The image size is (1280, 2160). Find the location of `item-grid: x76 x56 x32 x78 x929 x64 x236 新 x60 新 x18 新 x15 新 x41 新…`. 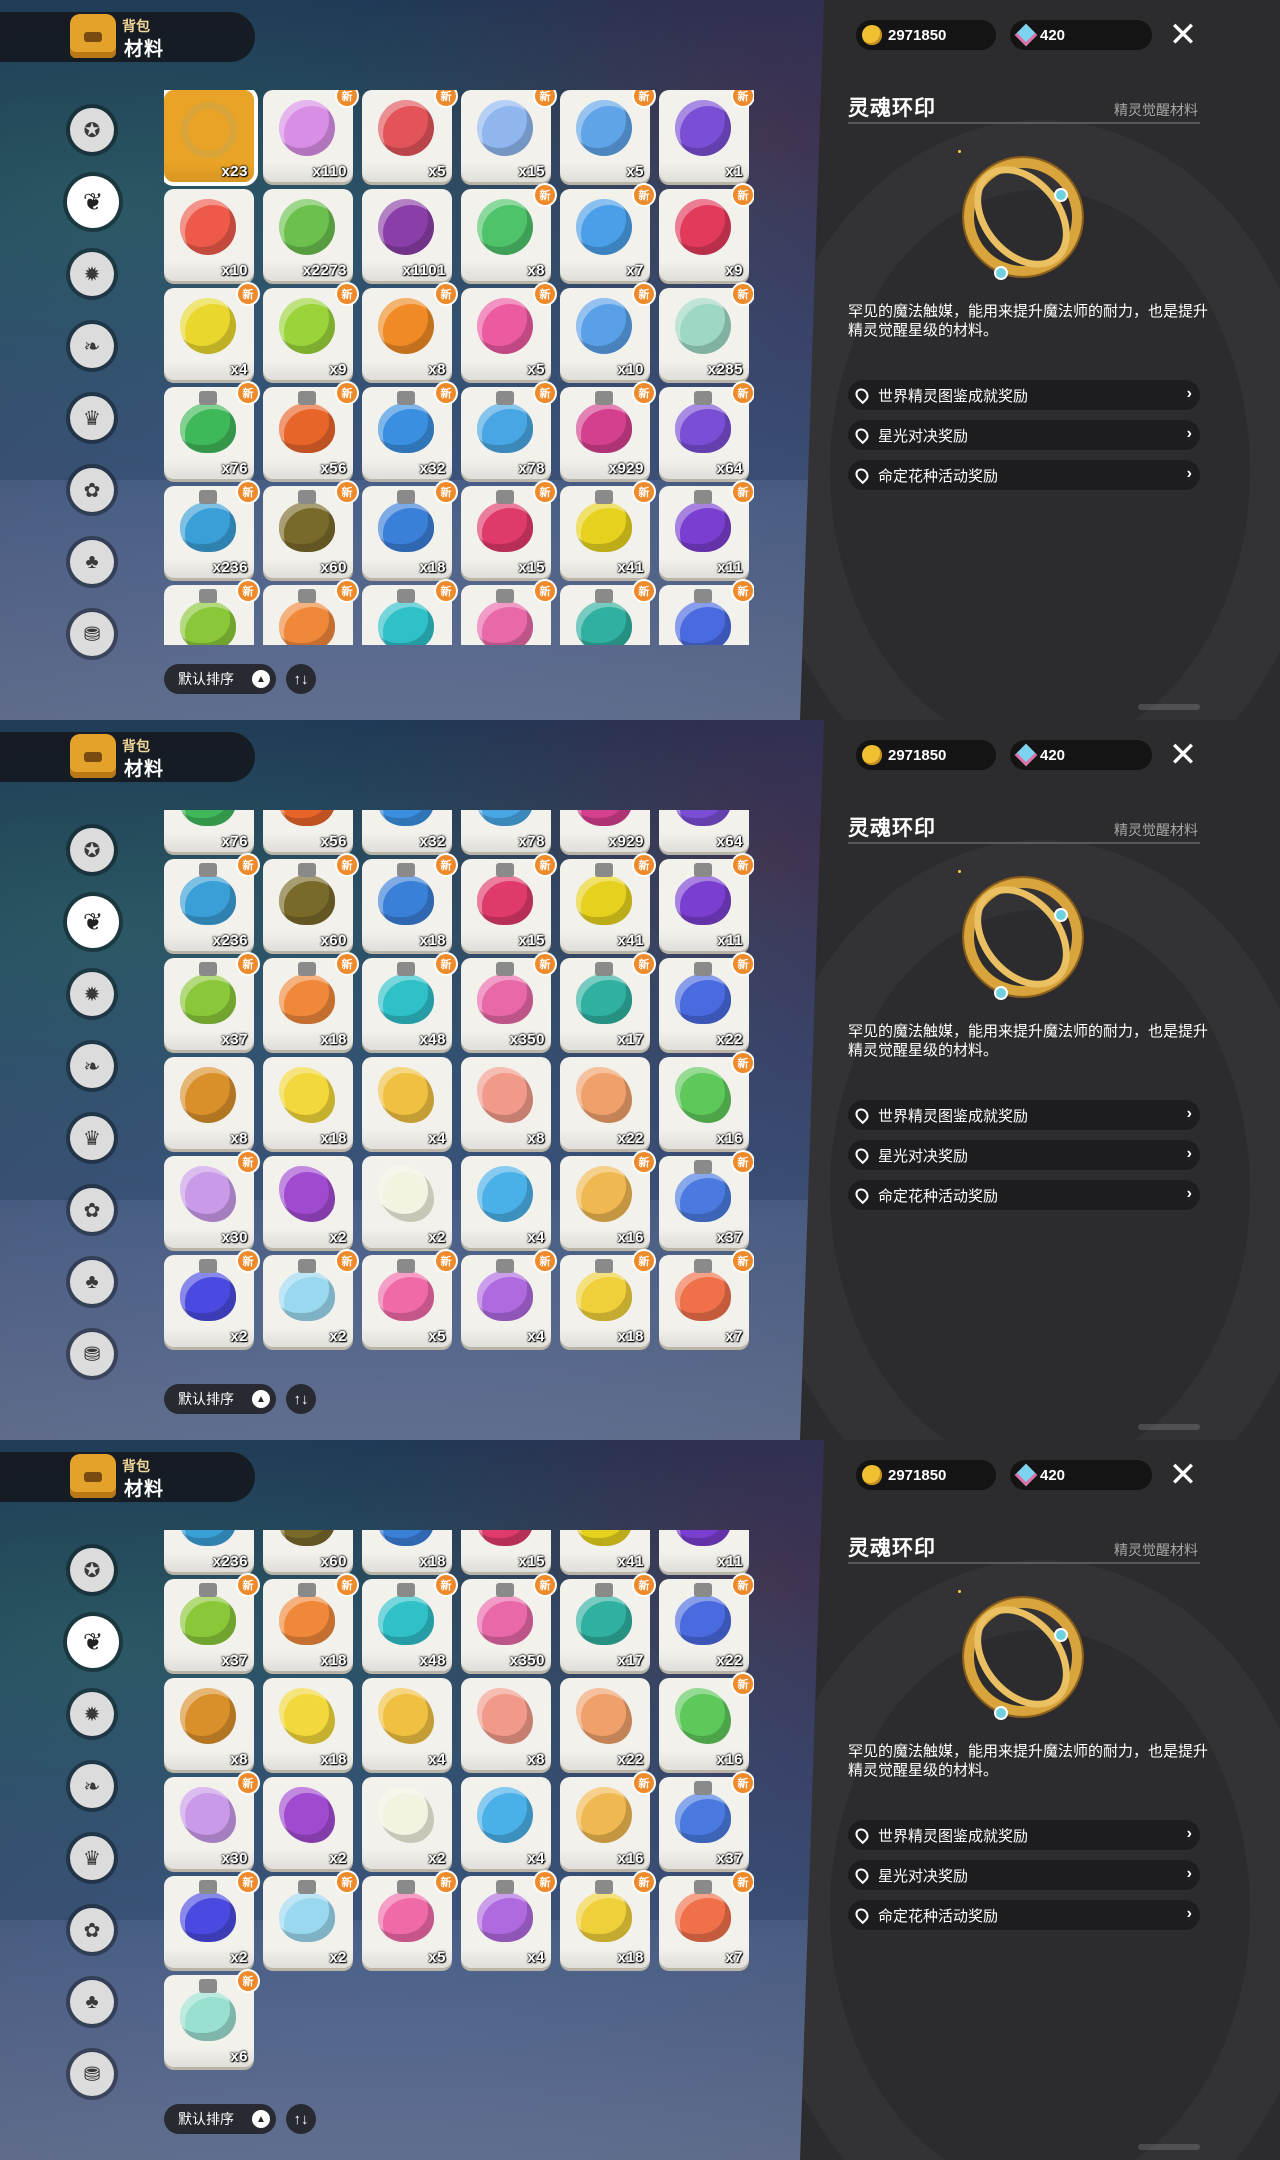

item-grid: x76 x56 x32 x78 x929 x64 x236 新 x60 新 x18 新 x15 新 x41 新… is located at coordinates (459, 1087).